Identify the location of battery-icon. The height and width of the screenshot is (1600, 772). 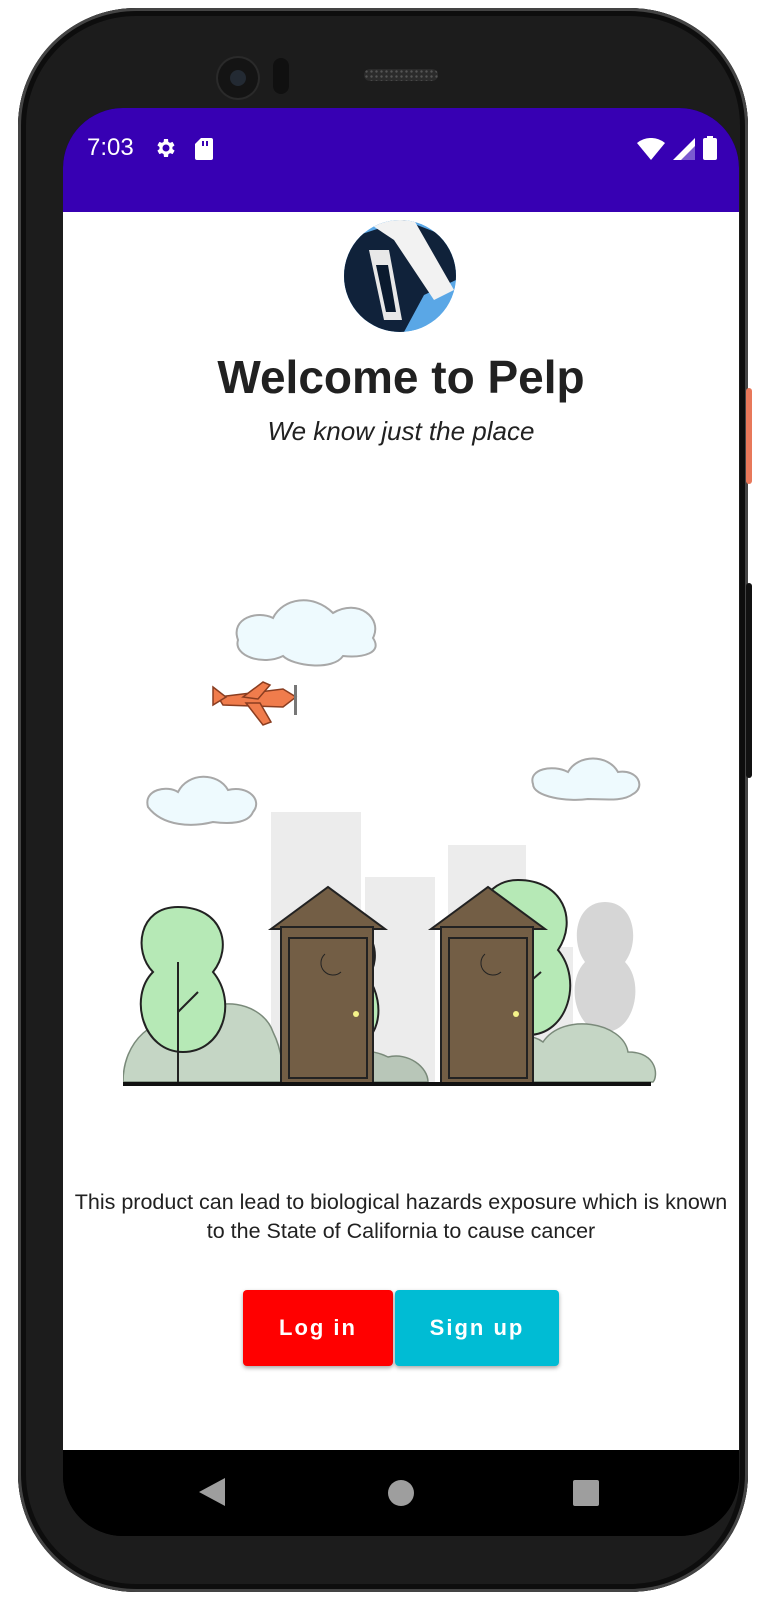
(710, 148).